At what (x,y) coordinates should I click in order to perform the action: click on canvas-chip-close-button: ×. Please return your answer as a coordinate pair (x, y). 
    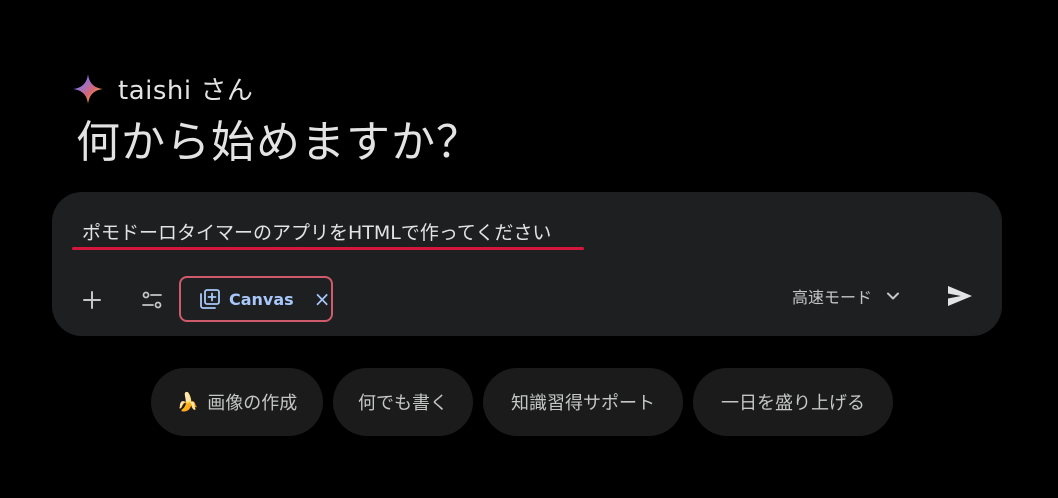
    Looking at the image, I should click on (322, 299).